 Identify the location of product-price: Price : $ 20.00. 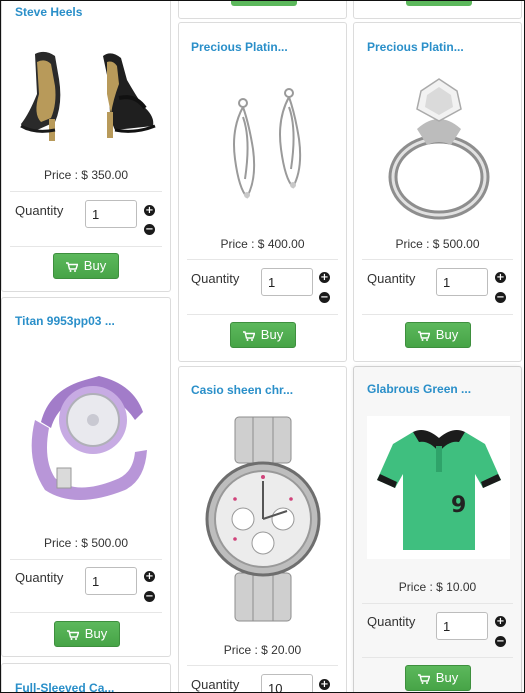
(262, 650).